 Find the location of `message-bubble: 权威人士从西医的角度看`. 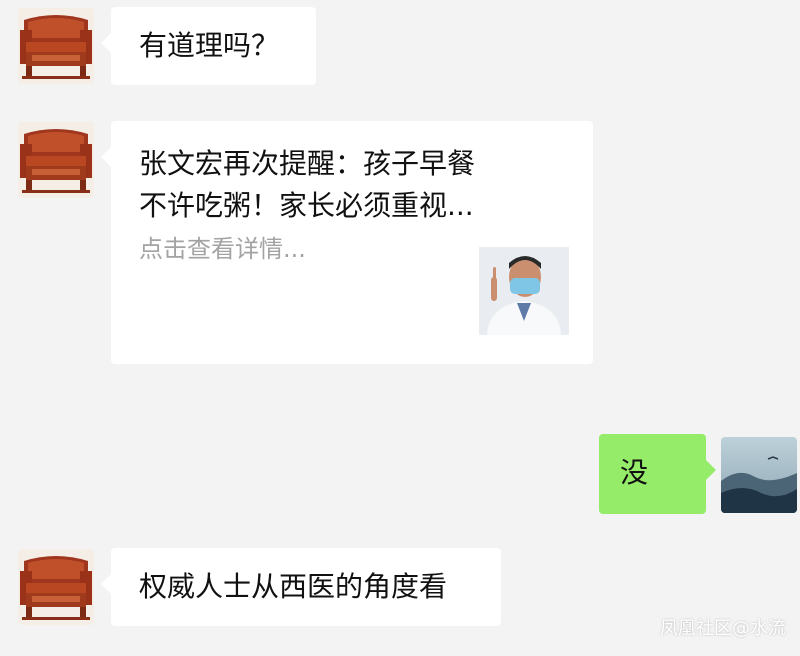

message-bubble: 权威人士从西医的角度看 is located at coordinates (301, 587).